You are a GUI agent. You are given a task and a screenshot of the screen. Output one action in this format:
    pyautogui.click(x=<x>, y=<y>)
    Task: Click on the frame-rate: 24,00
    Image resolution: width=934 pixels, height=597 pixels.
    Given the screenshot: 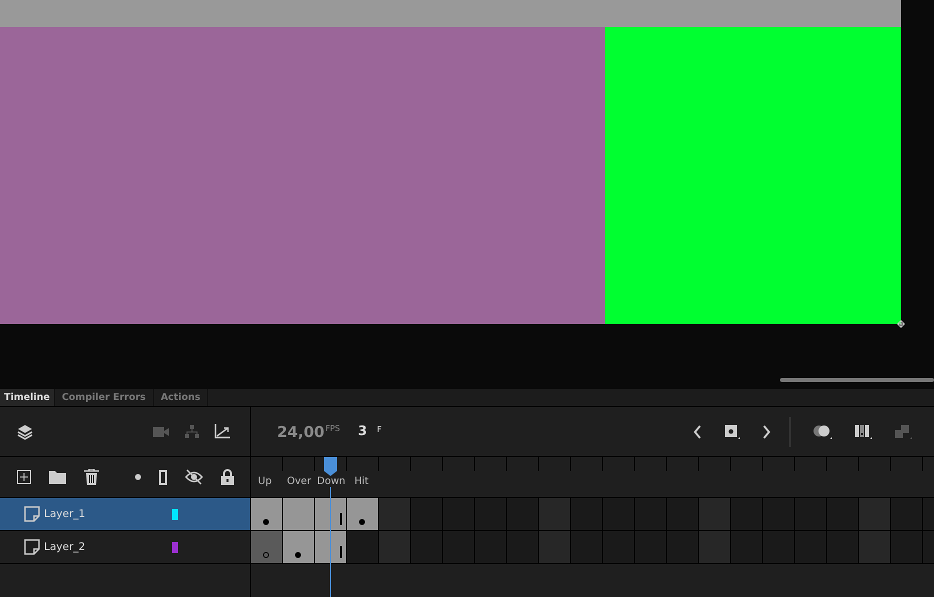 What is the action you would take?
    pyautogui.click(x=300, y=431)
    